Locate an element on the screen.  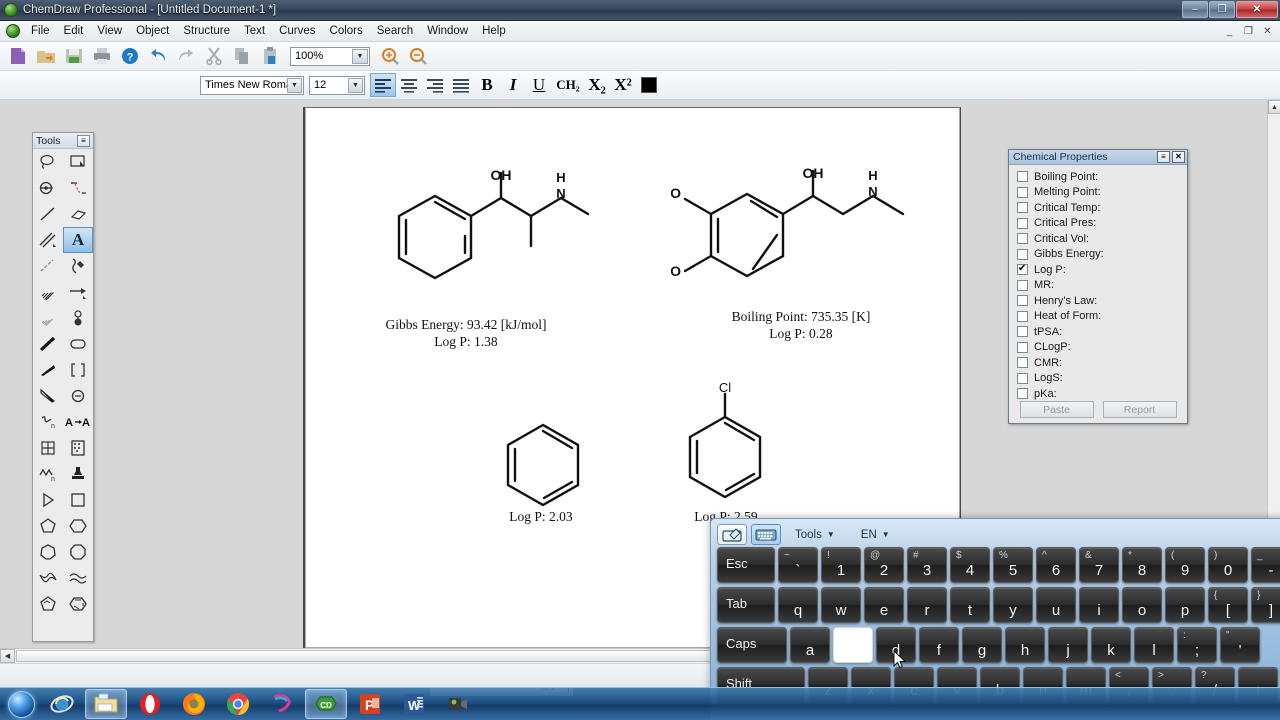
chemical-properties-title-bar: Chemical Properties ≡ ✕ is located at coordinates (1098, 157).